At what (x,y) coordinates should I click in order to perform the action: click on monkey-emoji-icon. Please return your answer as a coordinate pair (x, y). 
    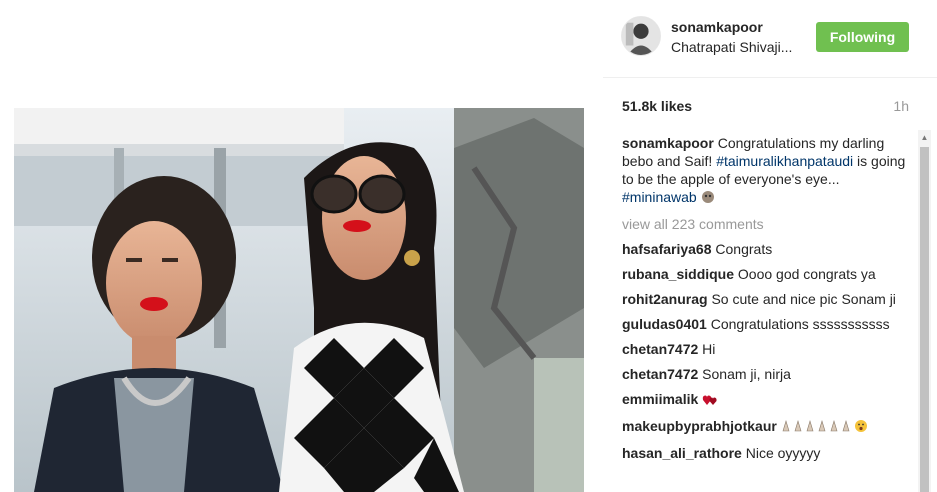
    Looking at the image, I should click on (708, 199).